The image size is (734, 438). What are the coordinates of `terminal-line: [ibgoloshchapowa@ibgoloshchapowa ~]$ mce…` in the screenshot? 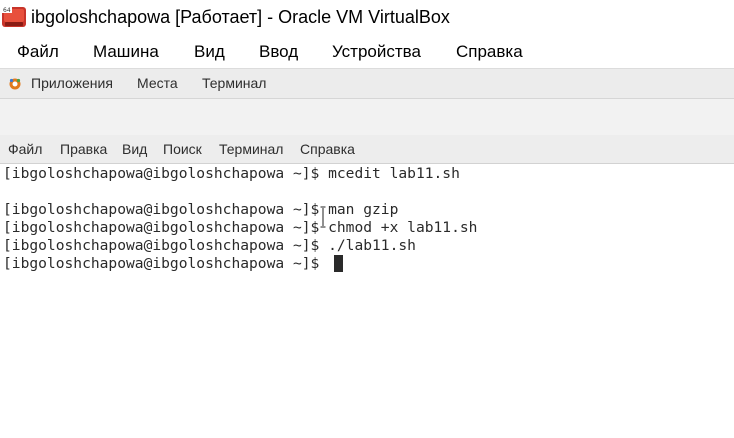 It's located at (231, 173).